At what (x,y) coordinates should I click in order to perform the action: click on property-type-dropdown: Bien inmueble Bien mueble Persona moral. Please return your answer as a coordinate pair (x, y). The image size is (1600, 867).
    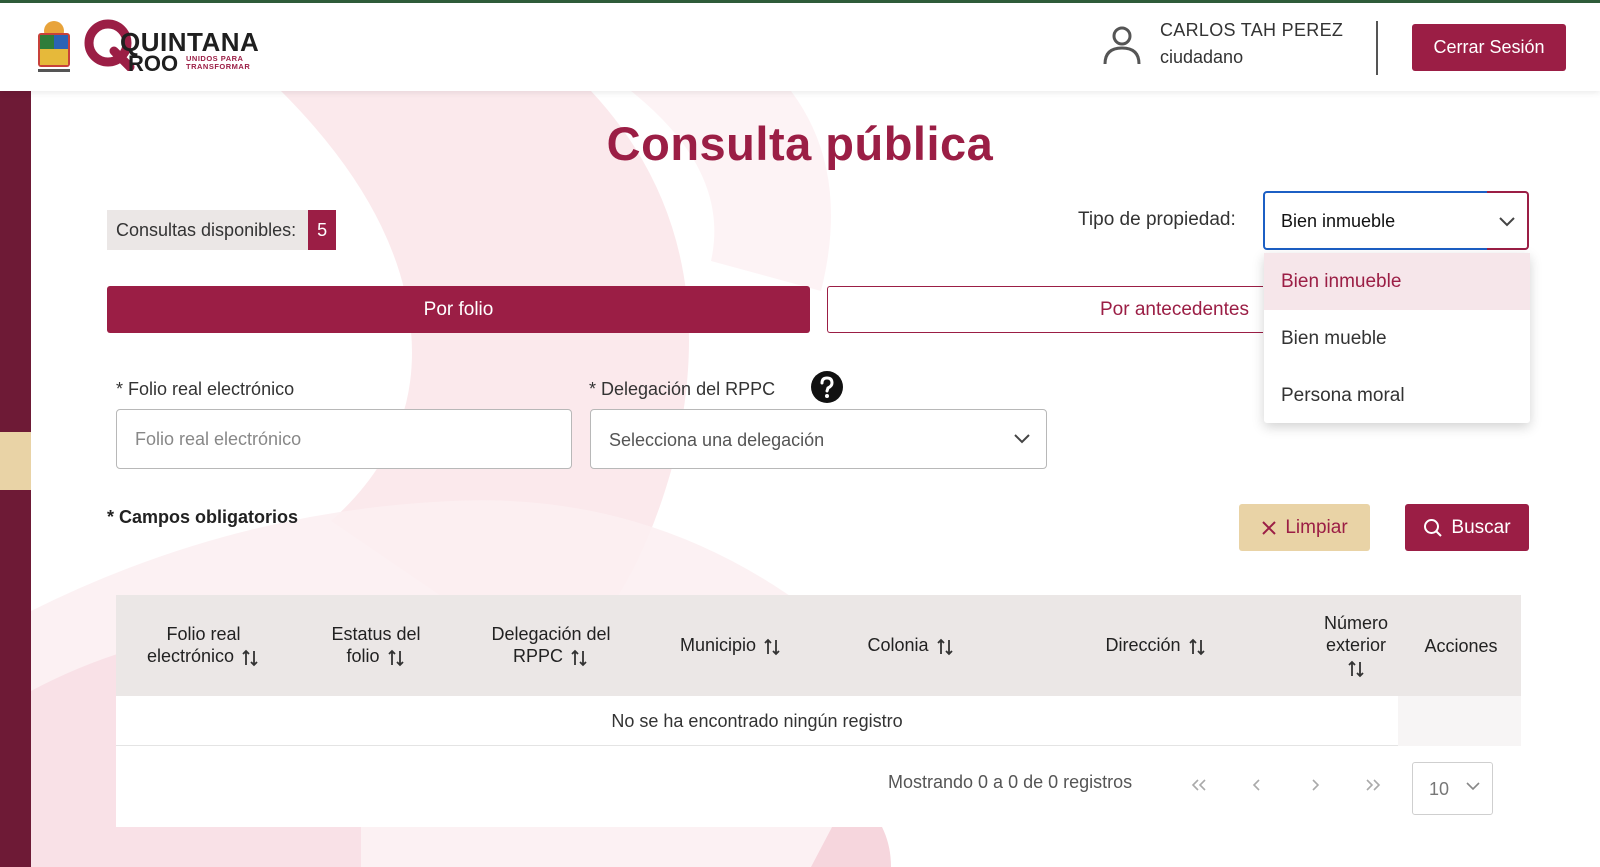
    Looking at the image, I should click on (1397, 338).